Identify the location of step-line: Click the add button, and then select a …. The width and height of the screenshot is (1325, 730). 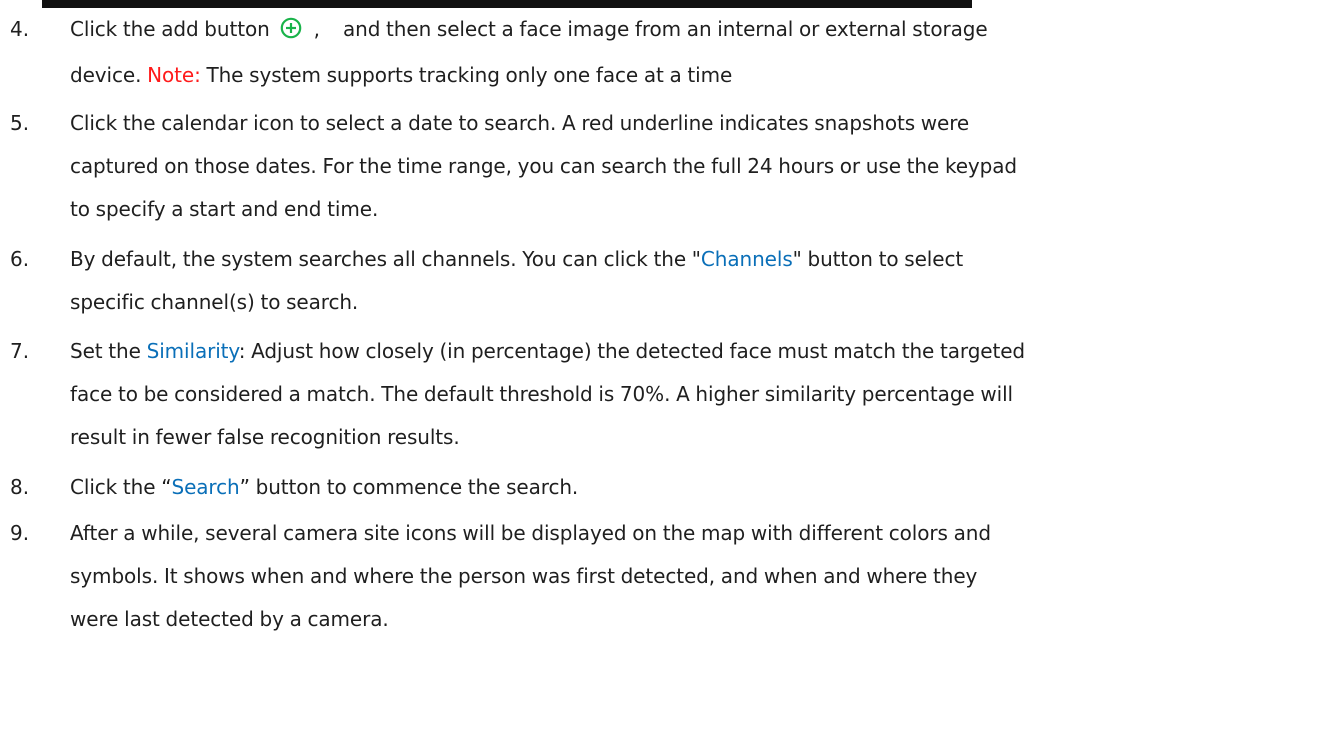
(695, 31).